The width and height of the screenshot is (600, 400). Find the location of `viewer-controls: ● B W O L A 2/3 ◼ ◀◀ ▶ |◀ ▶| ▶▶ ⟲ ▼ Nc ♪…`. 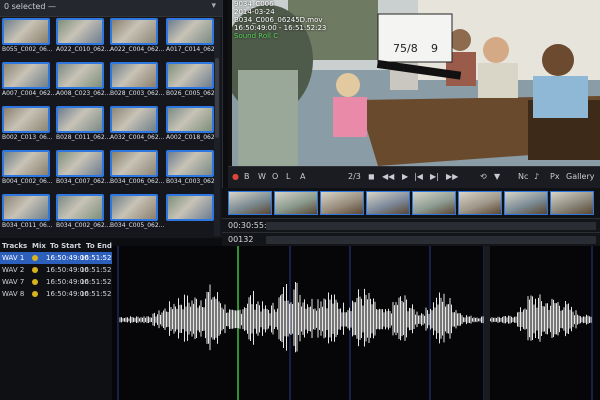

viewer-controls: ● B W O L A 2/3 ◼ ◀◀ ▶ |◀ ▶| ▶▶ ⟲ ▼ Nc ♪… is located at coordinates (414, 177).